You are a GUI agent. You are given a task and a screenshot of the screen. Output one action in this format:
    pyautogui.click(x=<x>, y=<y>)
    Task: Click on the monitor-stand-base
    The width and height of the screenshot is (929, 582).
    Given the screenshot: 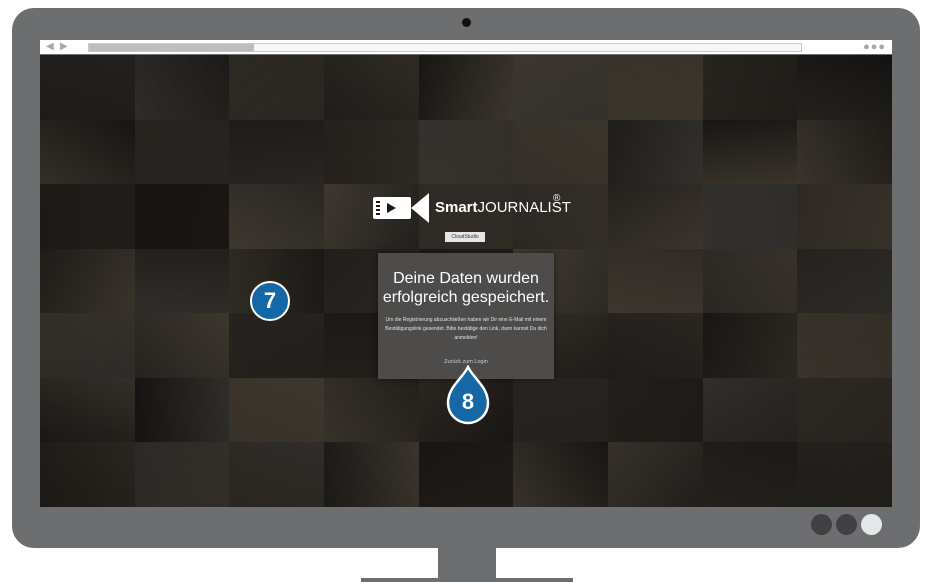 What is the action you would take?
    pyautogui.click(x=467, y=580)
    